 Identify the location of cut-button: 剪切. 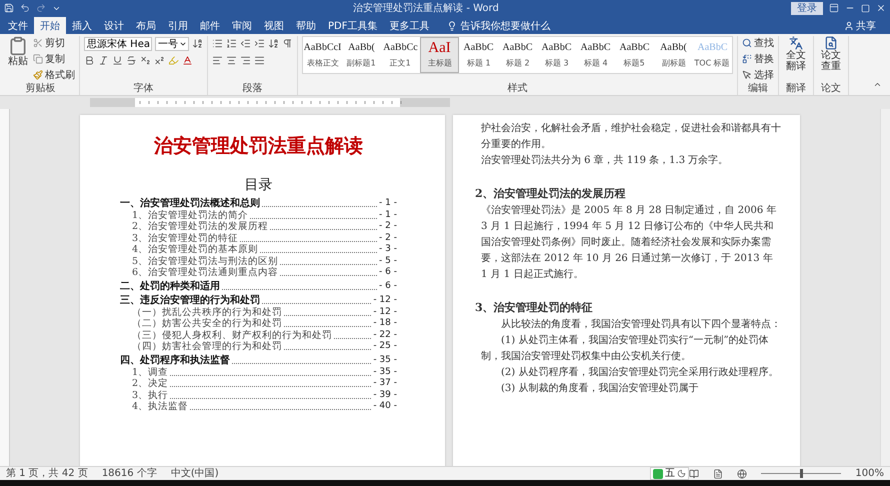
(54, 43).